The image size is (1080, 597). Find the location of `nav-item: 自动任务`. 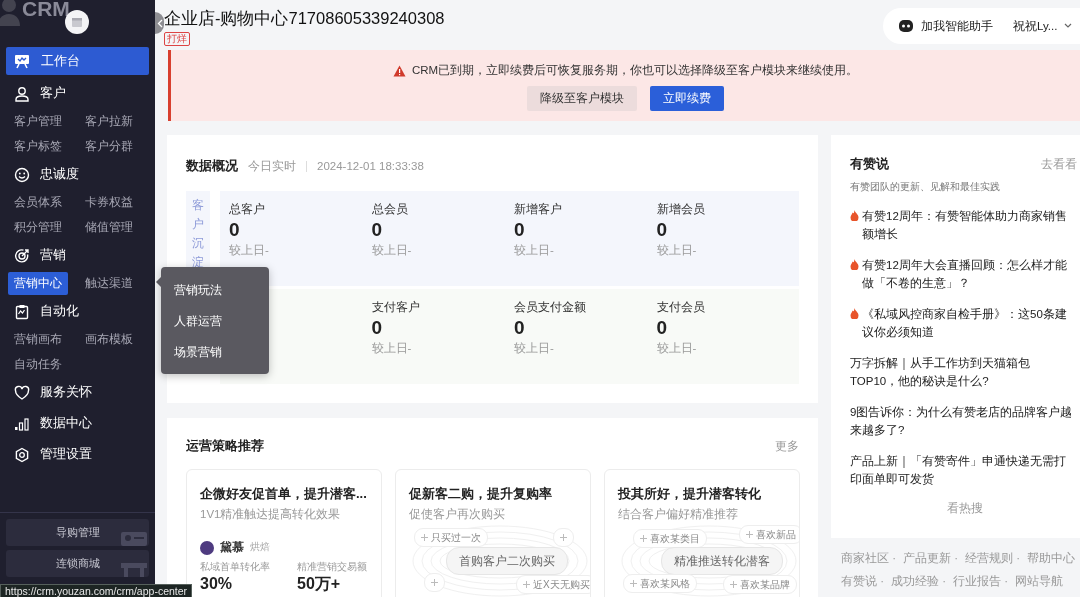

nav-item: 自动任务 is located at coordinates (38, 364).